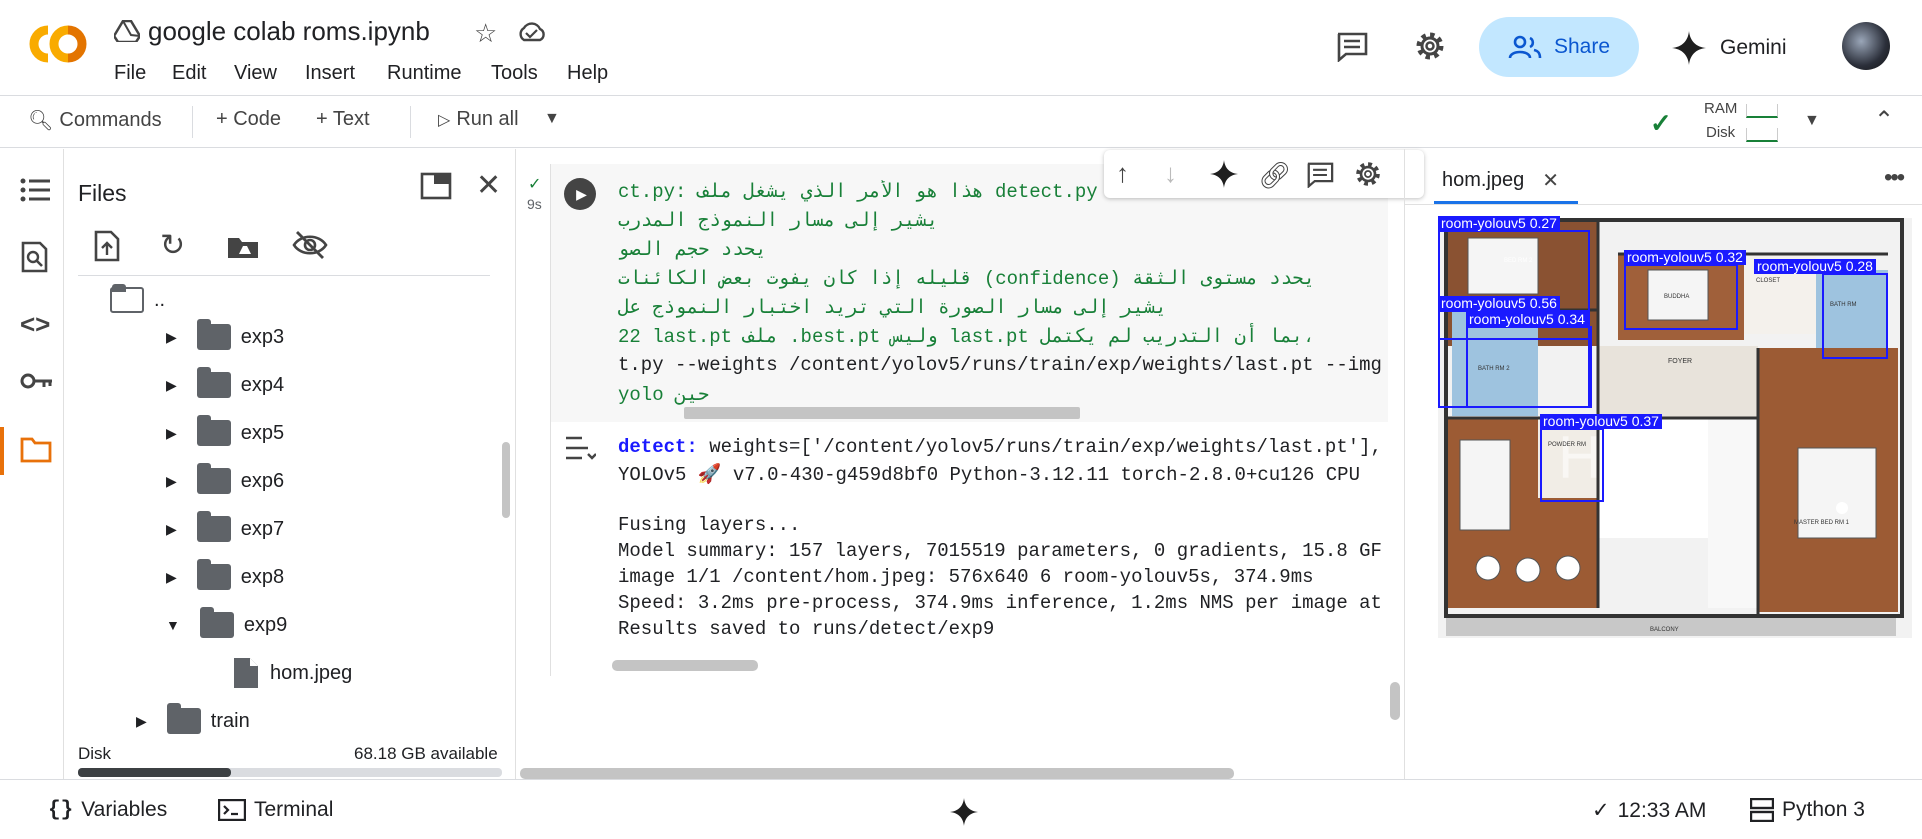 Image resolution: width=1922 pixels, height=839 pixels. Describe the element at coordinates (310, 245) in the screenshot. I see `hide-hidden-files-icon` at that location.